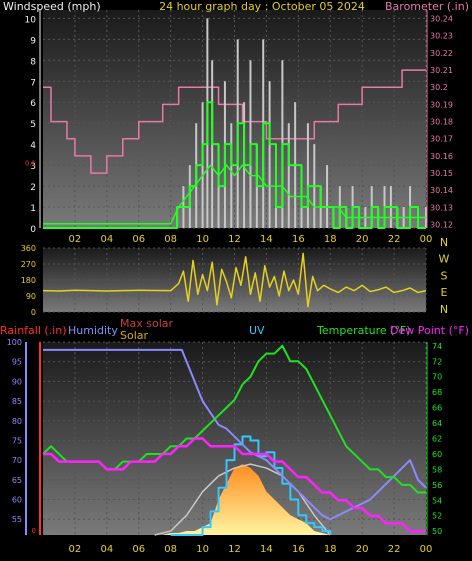 This screenshot has height=561, width=472. What do you see at coordinates (34, 531) in the screenshot?
I see `rain-tick-label: 0` at bounding box center [34, 531].